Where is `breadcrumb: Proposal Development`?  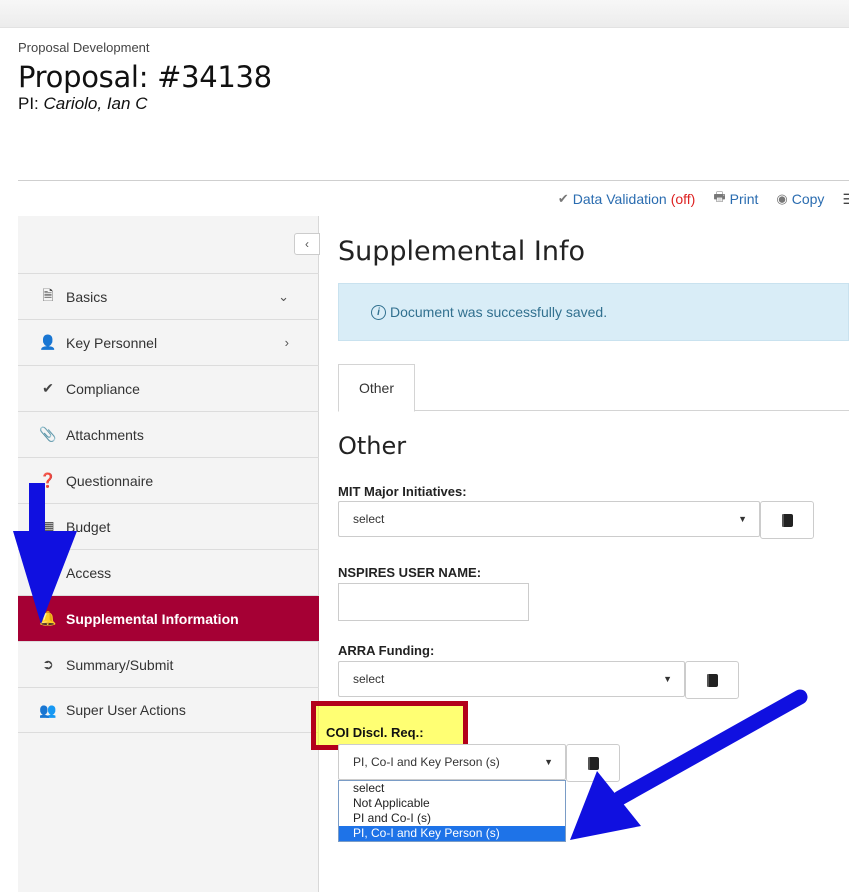
breadcrumb: Proposal Development is located at coordinates (84, 47).